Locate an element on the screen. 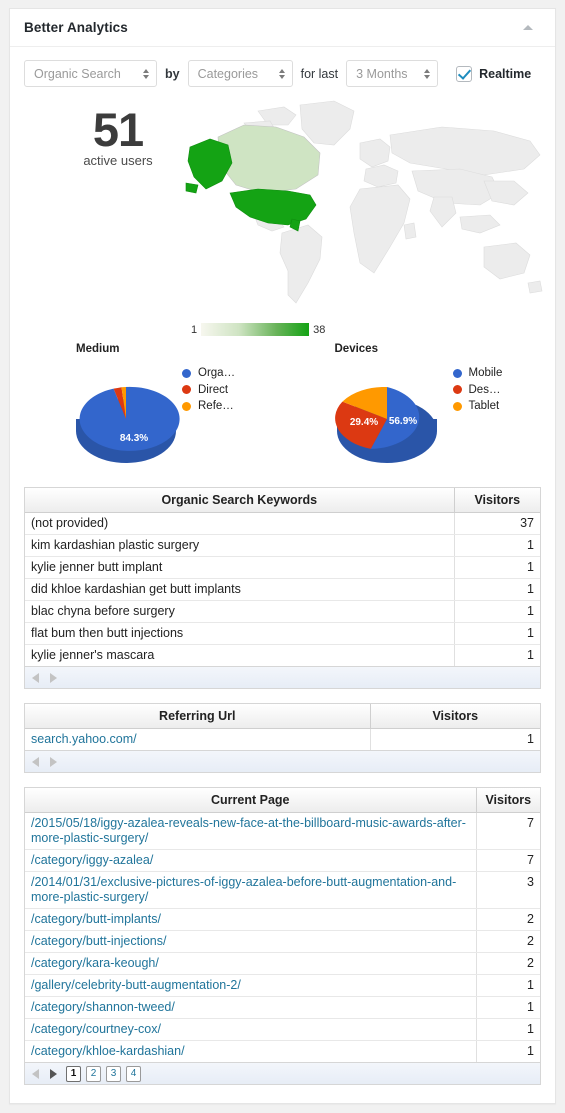 The image size is (565, 1113). table-row: kim kardashian plastic surgery 1 is located at coordinates (282, 545).